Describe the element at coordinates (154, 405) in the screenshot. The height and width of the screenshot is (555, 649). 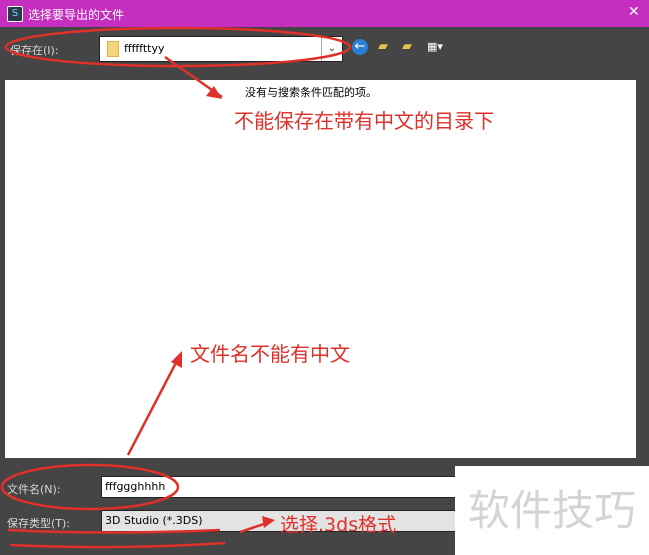
I see `arrow-filename` at that location.